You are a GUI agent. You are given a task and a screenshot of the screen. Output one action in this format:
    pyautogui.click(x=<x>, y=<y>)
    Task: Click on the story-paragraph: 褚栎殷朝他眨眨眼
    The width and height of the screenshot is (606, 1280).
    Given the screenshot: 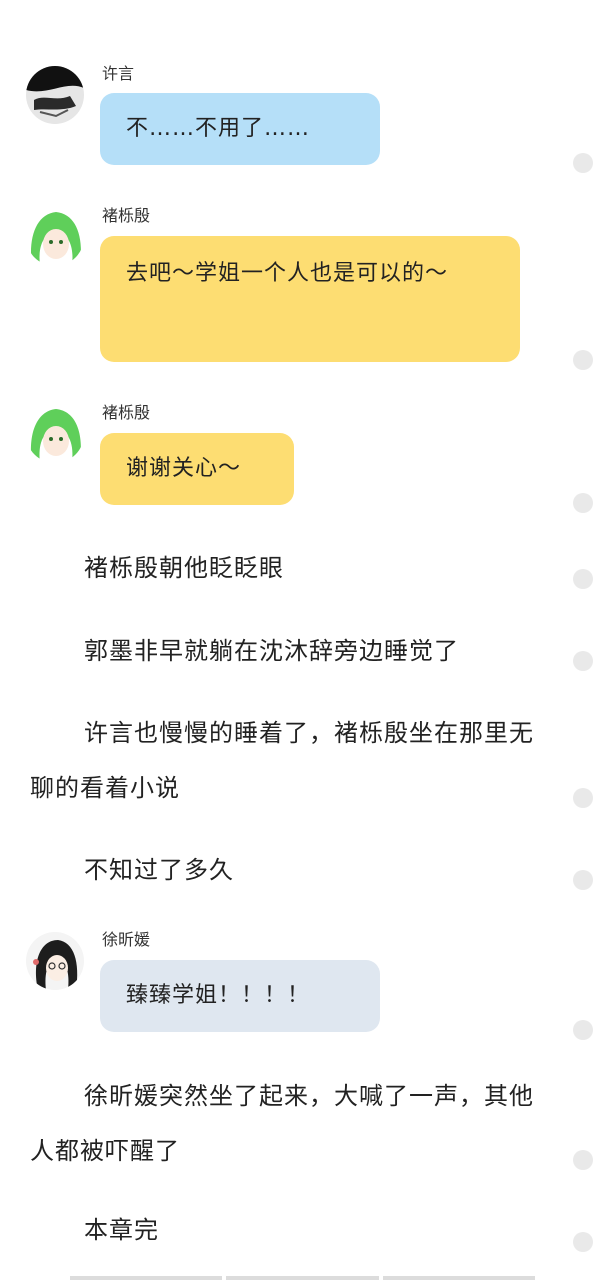 What is the action you would take?
    pyautogui.click(x=184, y=568)
    